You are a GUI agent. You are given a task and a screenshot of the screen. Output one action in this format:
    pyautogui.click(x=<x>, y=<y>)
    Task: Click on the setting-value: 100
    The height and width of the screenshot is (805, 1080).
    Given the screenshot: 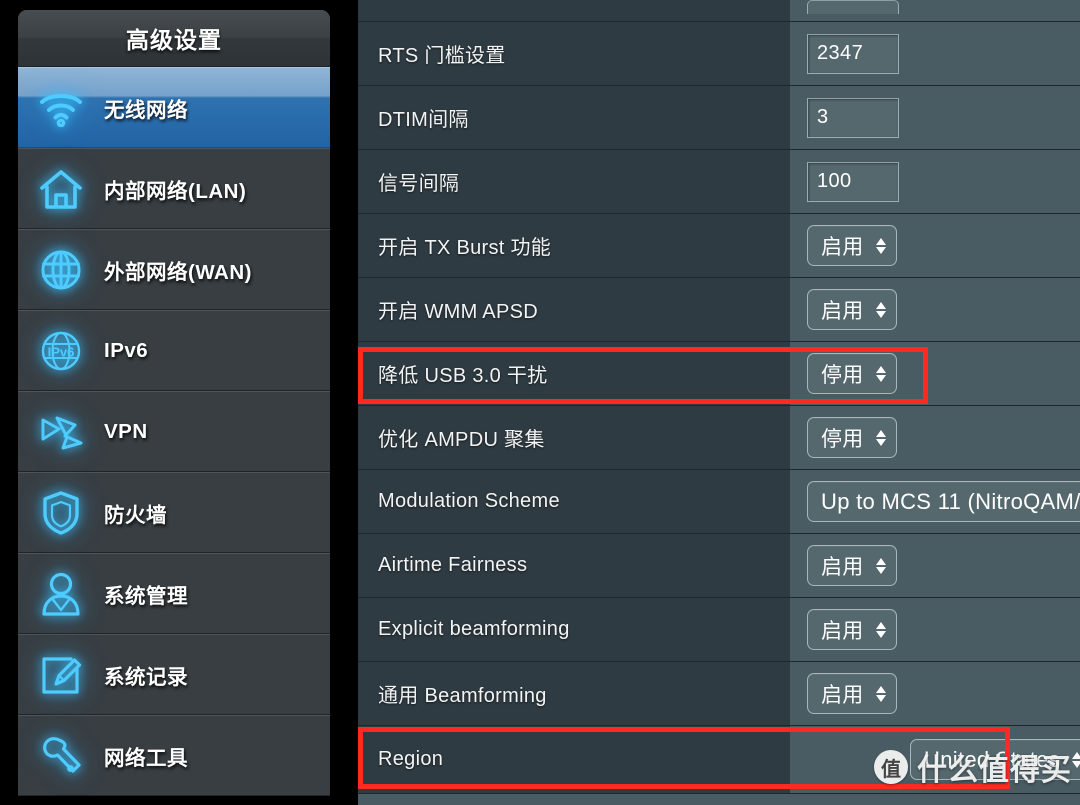 What is the action you would take?
    pyautogui.click(x=935, y=181)
    